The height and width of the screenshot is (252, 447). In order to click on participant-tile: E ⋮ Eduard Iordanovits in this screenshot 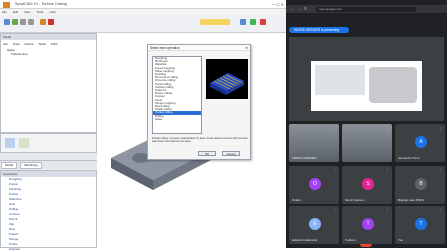, I will do `click(314, 225)`.